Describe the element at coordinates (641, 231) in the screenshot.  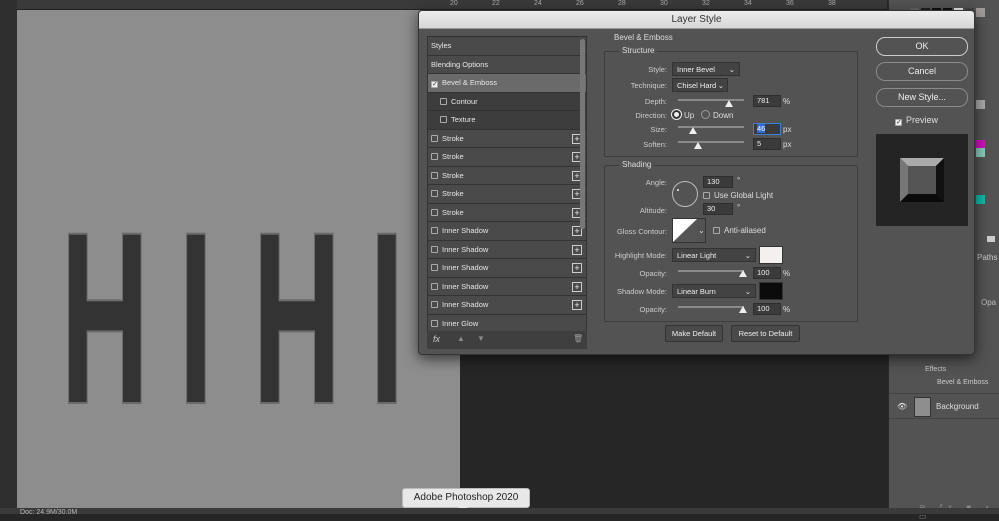
I see `gloss-contour-label: Gloss Contour:` at that location.